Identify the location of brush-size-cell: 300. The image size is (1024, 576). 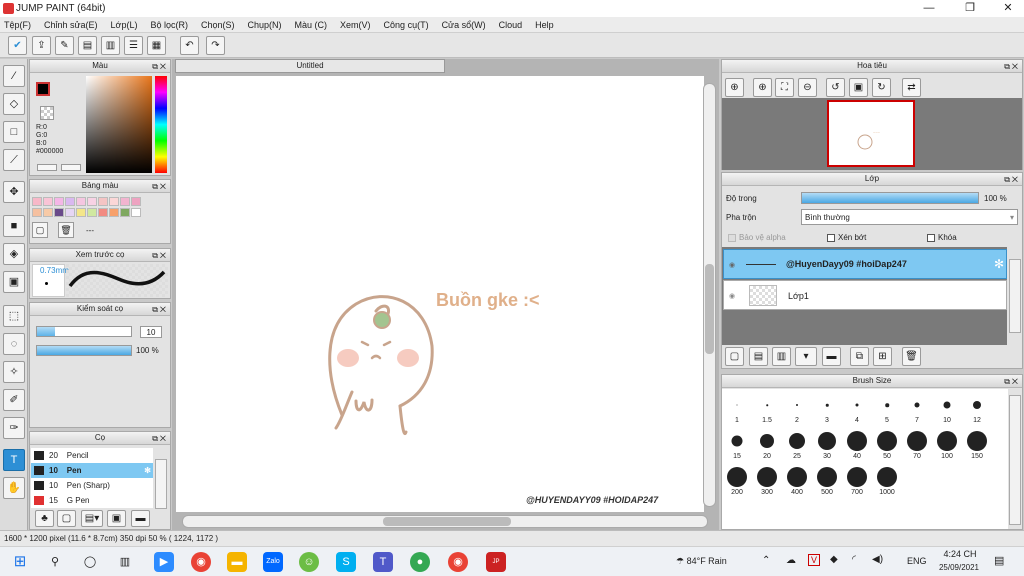
(767, 479).